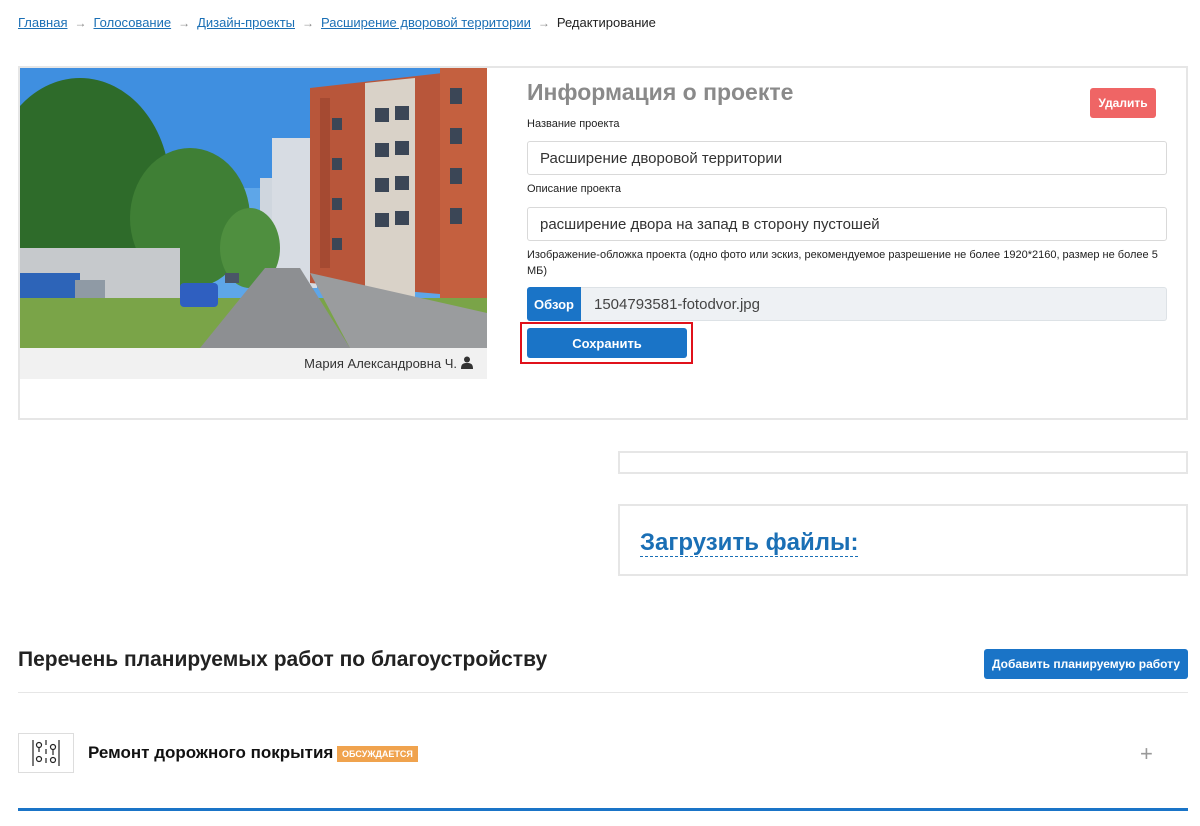  What do you see at coordinates (380, 363) in the screenshot?
I see `photo-author-name: Мария Александровна Ч.` at bounding box center [380, 363].